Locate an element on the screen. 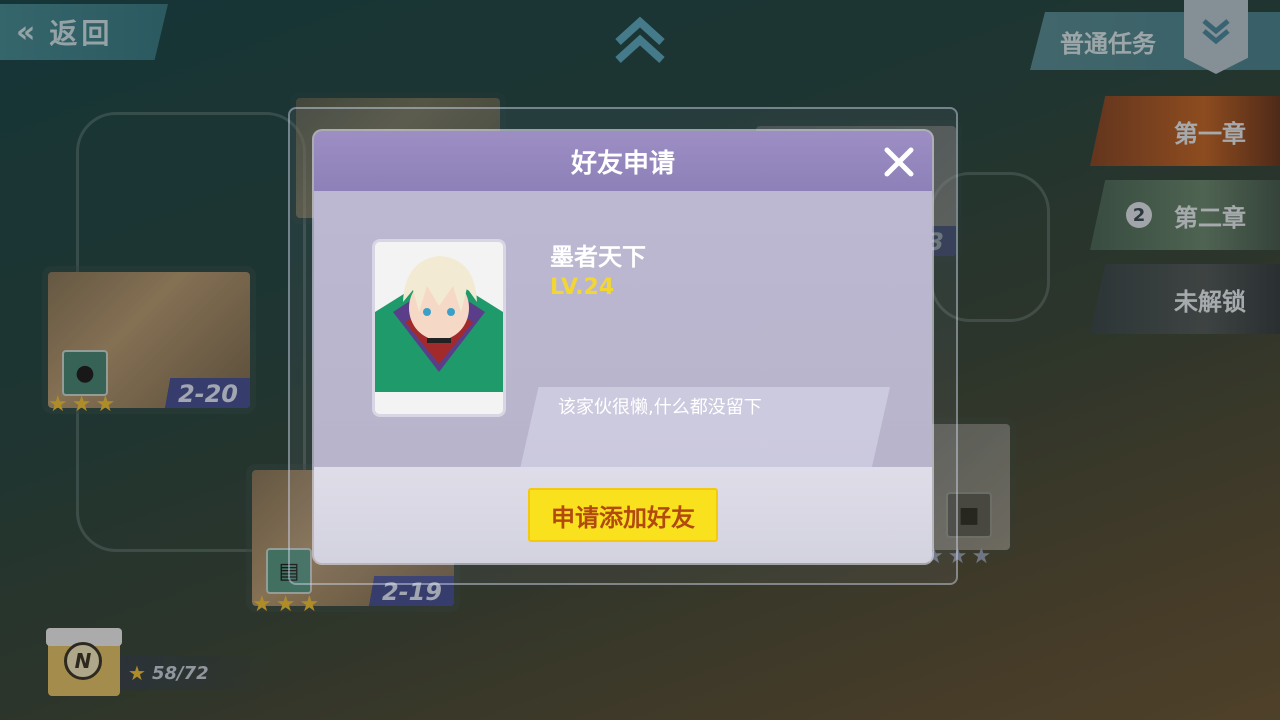  player-portrait is located at coordinates (439, 328).